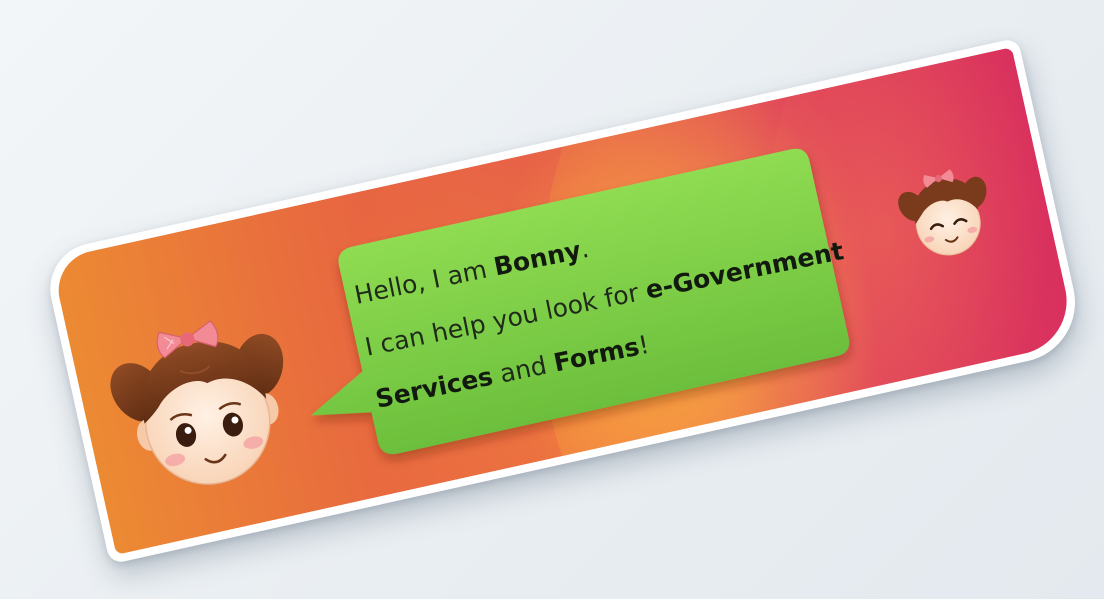  What do you see at coordinates (523, 370) in the screenshot?
I see `and-text: and` at bounding box center [523, 370].